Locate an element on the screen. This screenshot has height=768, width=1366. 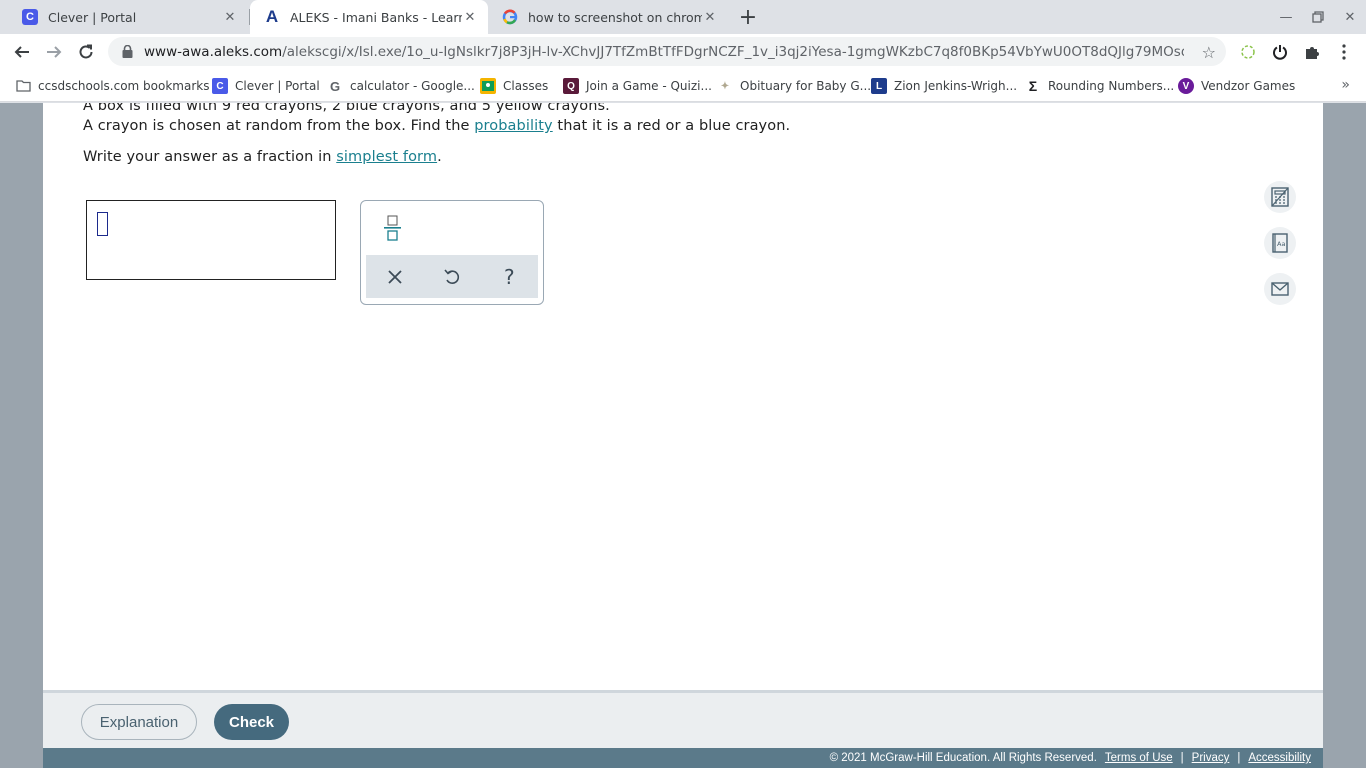
bookmark-label: ccsdschools.com bookmarks is located at coordinates (124, 86).